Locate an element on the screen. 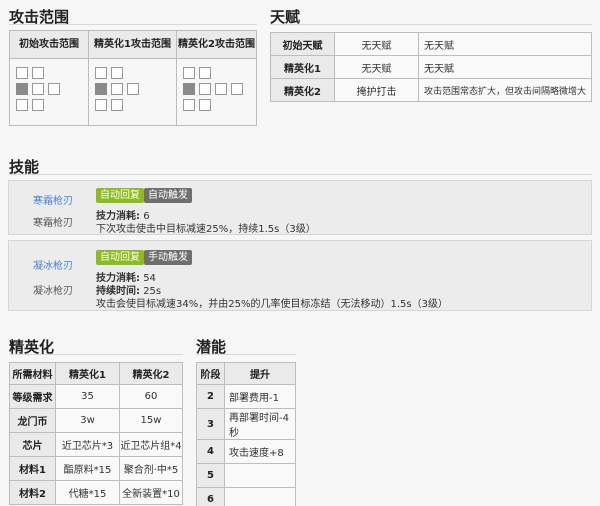  range-column-header: 精英化2攻击范围 is located at coordinates (216, 45).